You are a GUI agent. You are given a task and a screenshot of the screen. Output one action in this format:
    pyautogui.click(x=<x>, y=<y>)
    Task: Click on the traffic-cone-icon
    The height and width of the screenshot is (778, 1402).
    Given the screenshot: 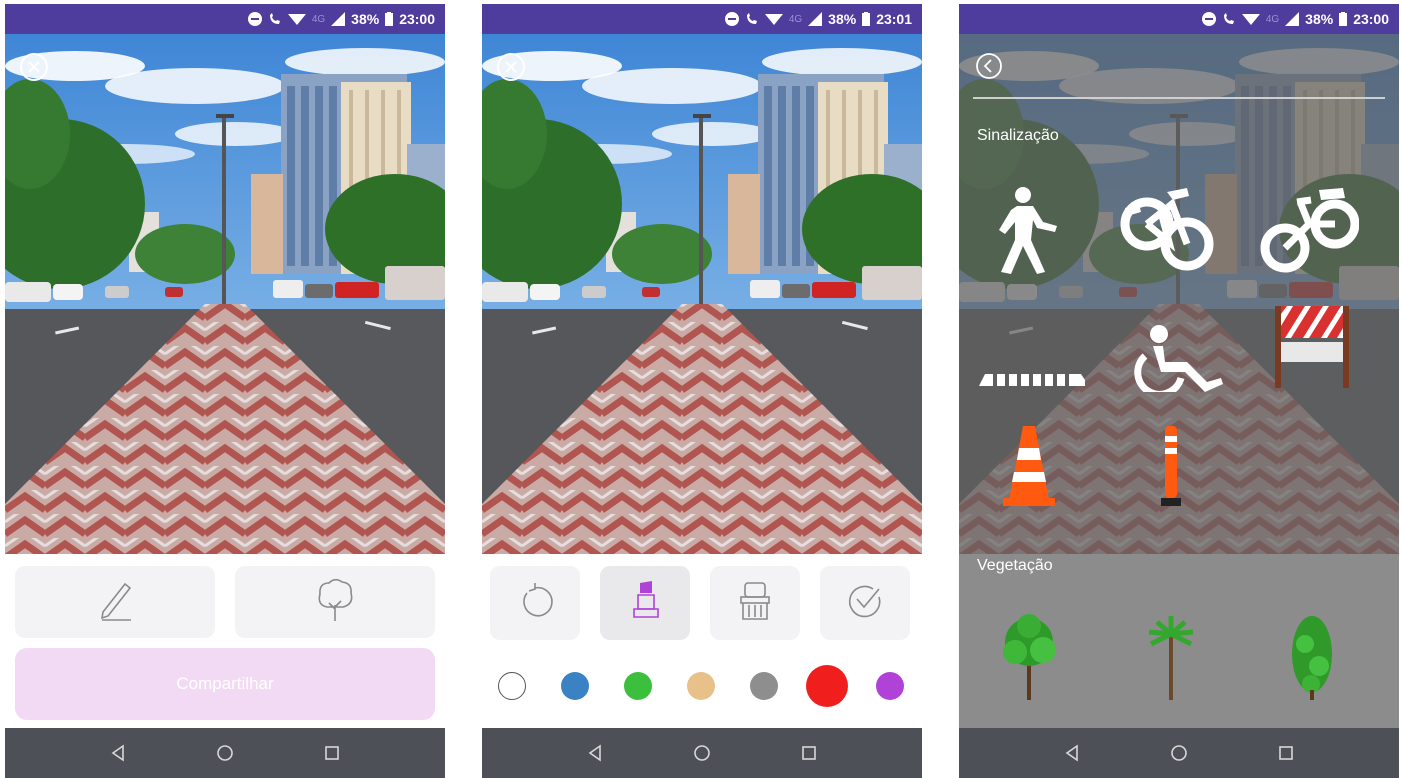 What is the action you would take?
    pyautogui.click(x=1029, y=469)
    